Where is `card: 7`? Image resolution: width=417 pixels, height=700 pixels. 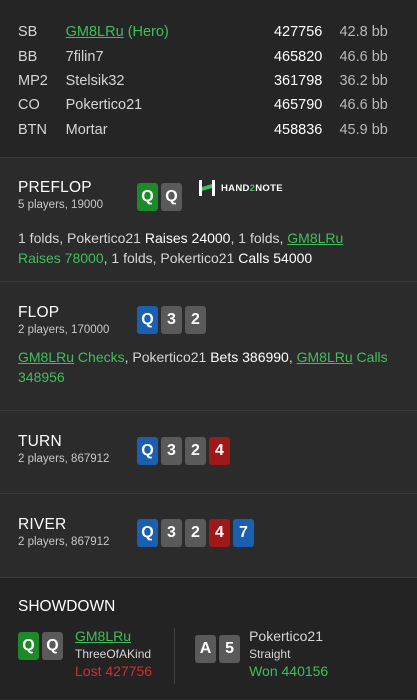 card: 7 is located at coordinates (243, 533).